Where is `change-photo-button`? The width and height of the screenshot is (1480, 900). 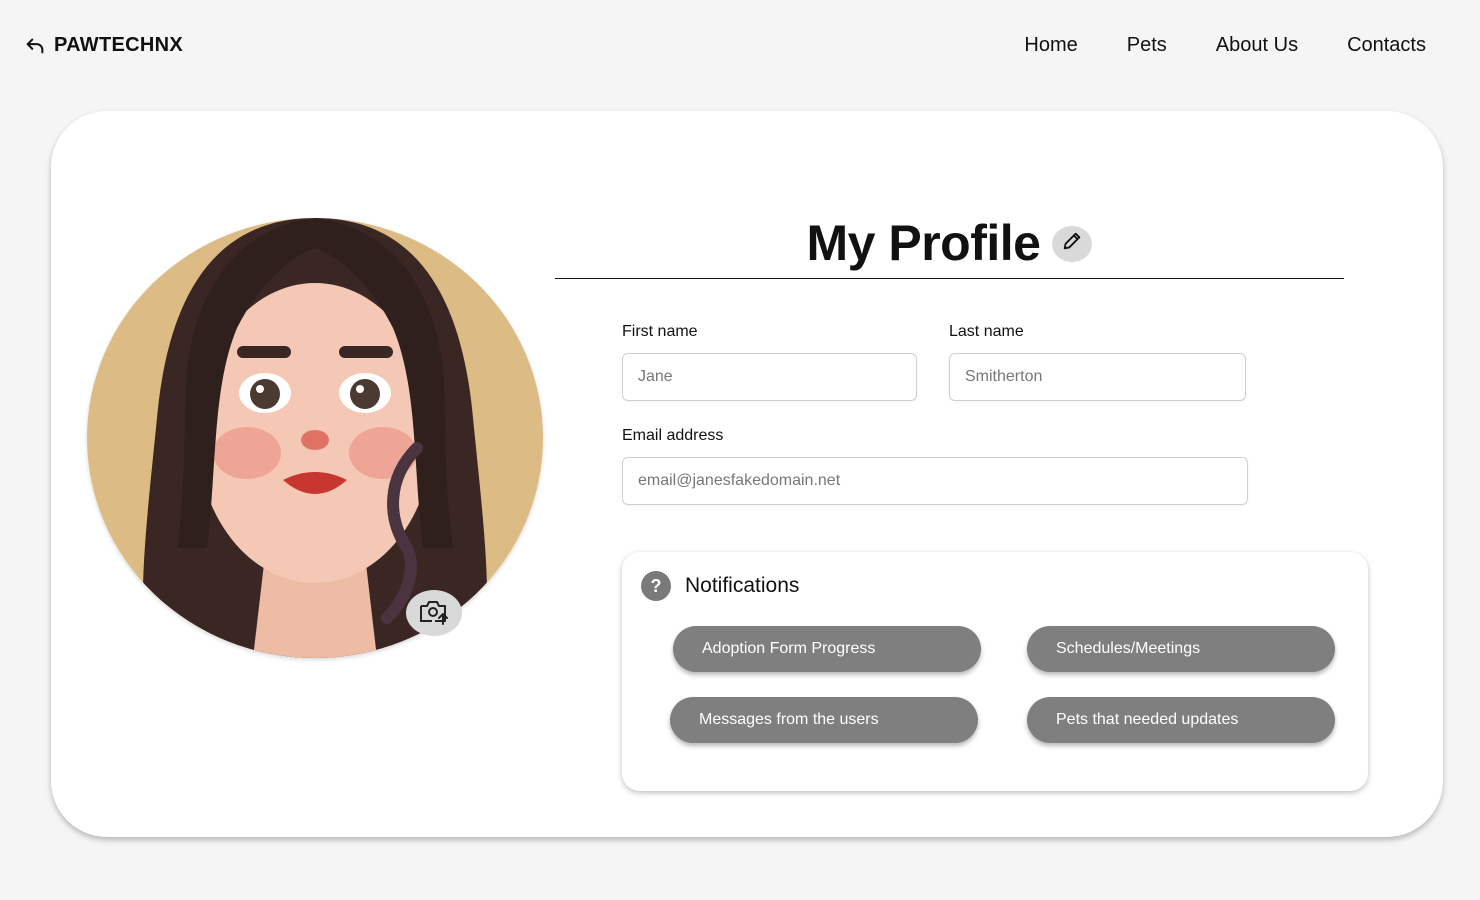
change-photo-button is located at coordinates (434, 613).